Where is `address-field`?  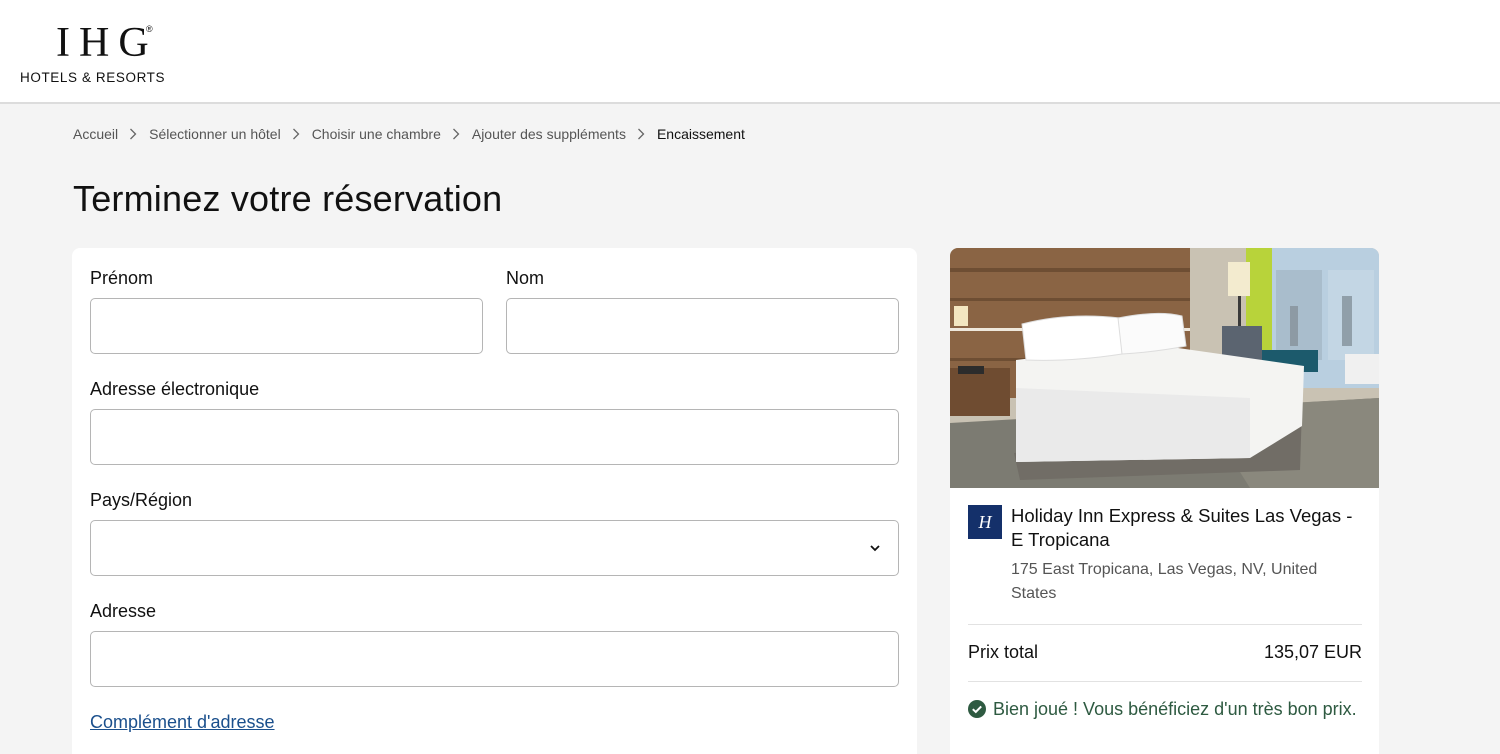 address-field is located at coordinates (494, 659).